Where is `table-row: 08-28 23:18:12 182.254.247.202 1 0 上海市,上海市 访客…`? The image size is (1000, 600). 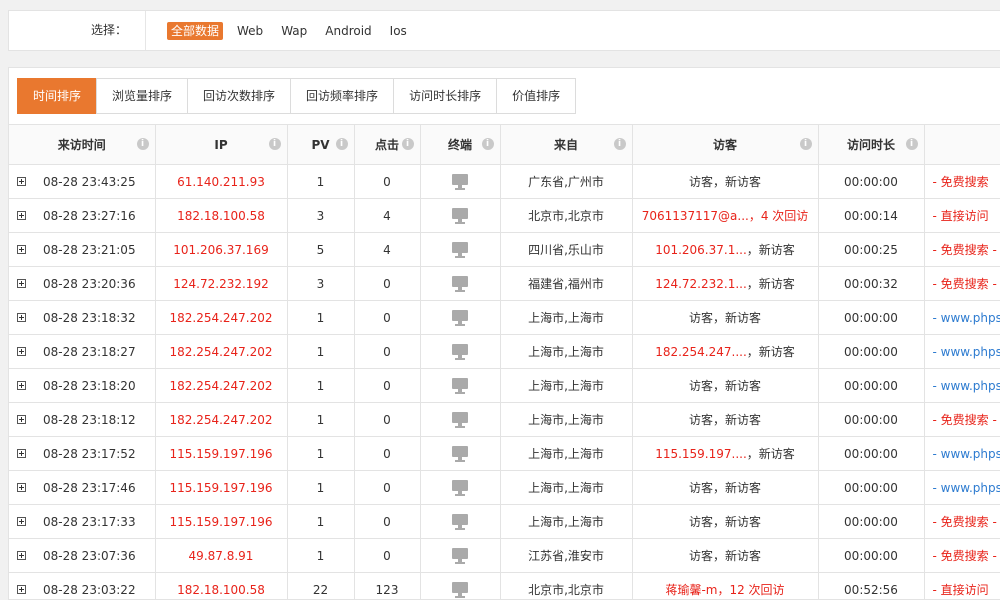
table-row: 08-28 23:18:12 182.254.247.202 1 0 上海市,上海市 访客… is located at coordinates (504, 419).